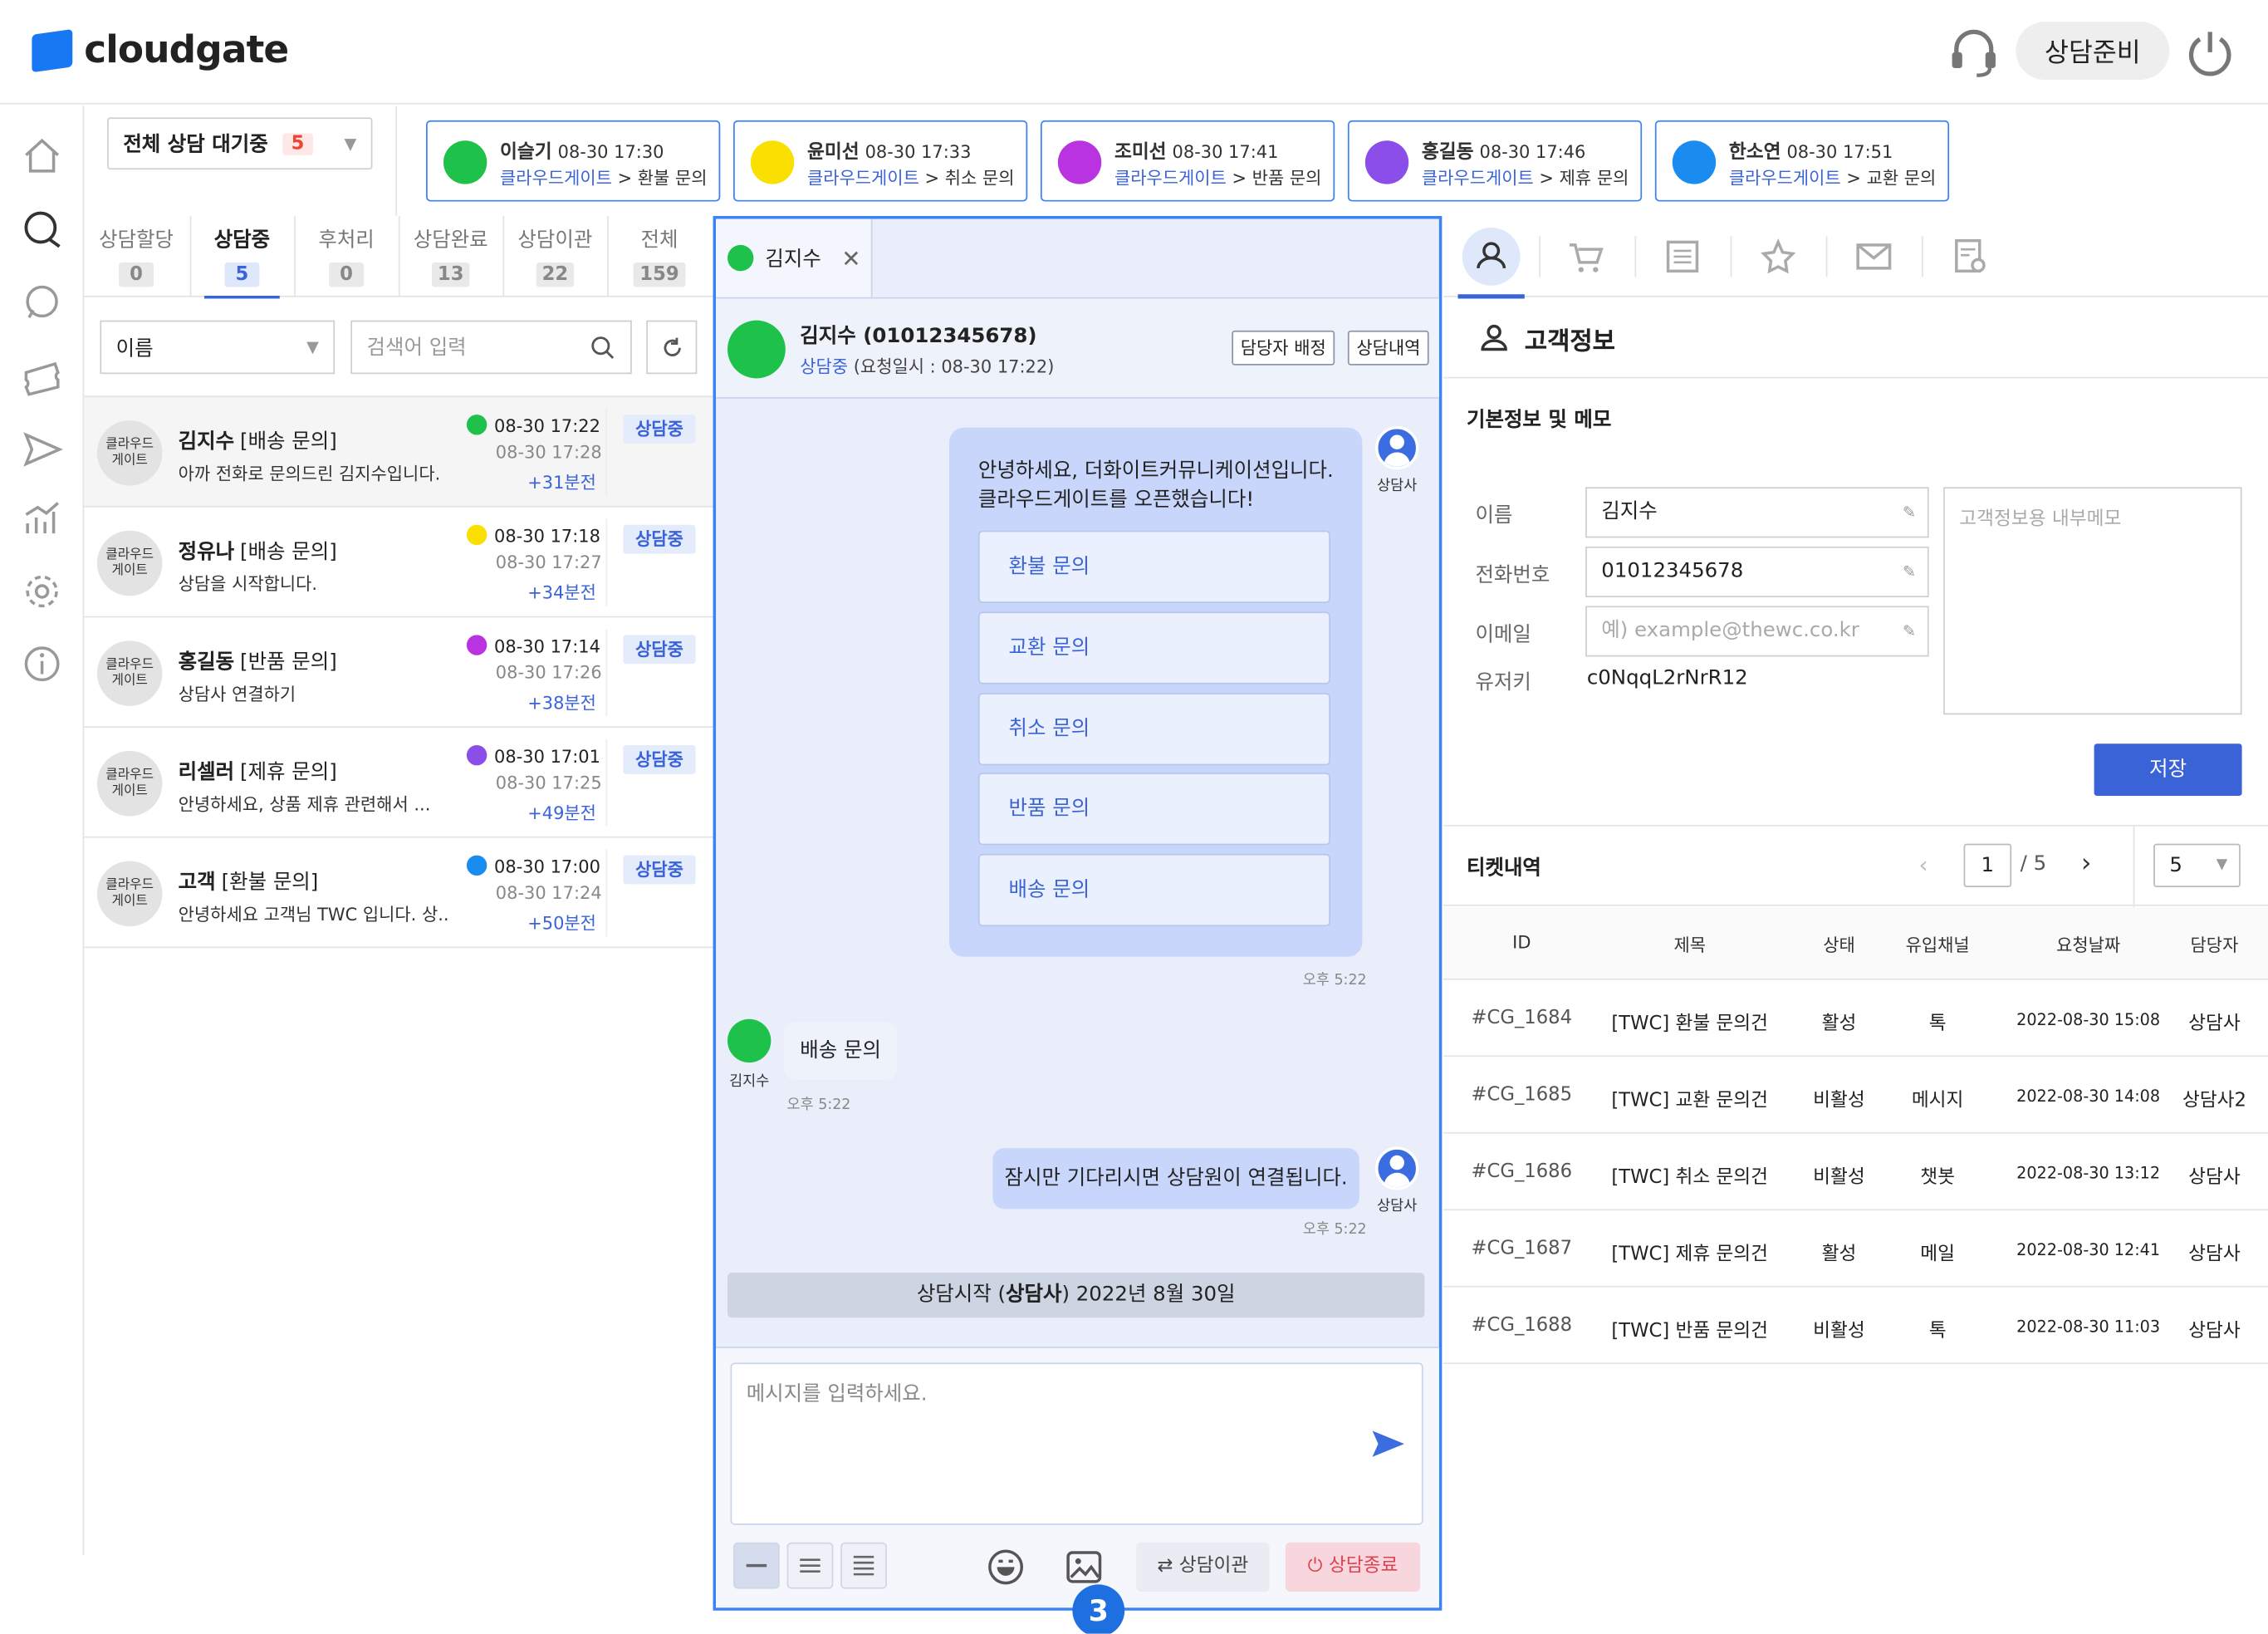 This screenshot has width=2268, height=1634. Describe the element at coordinates (561, 592) in the screenshot. I see `session-elapsed: +34분전` at that location.